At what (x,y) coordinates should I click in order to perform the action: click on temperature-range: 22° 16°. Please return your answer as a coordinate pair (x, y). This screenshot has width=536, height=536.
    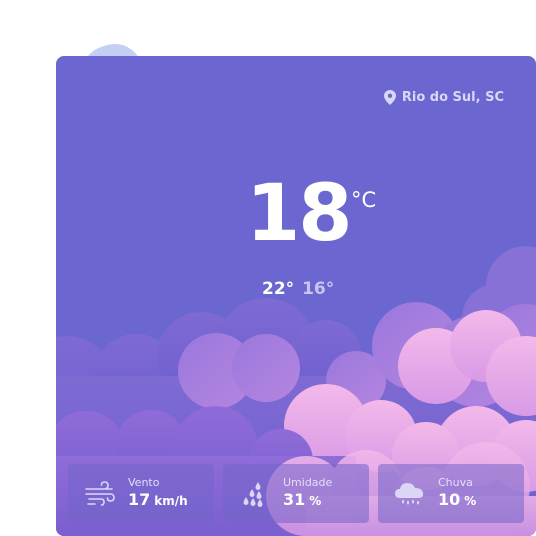
    Looking at the image, I should click on (298, 289).